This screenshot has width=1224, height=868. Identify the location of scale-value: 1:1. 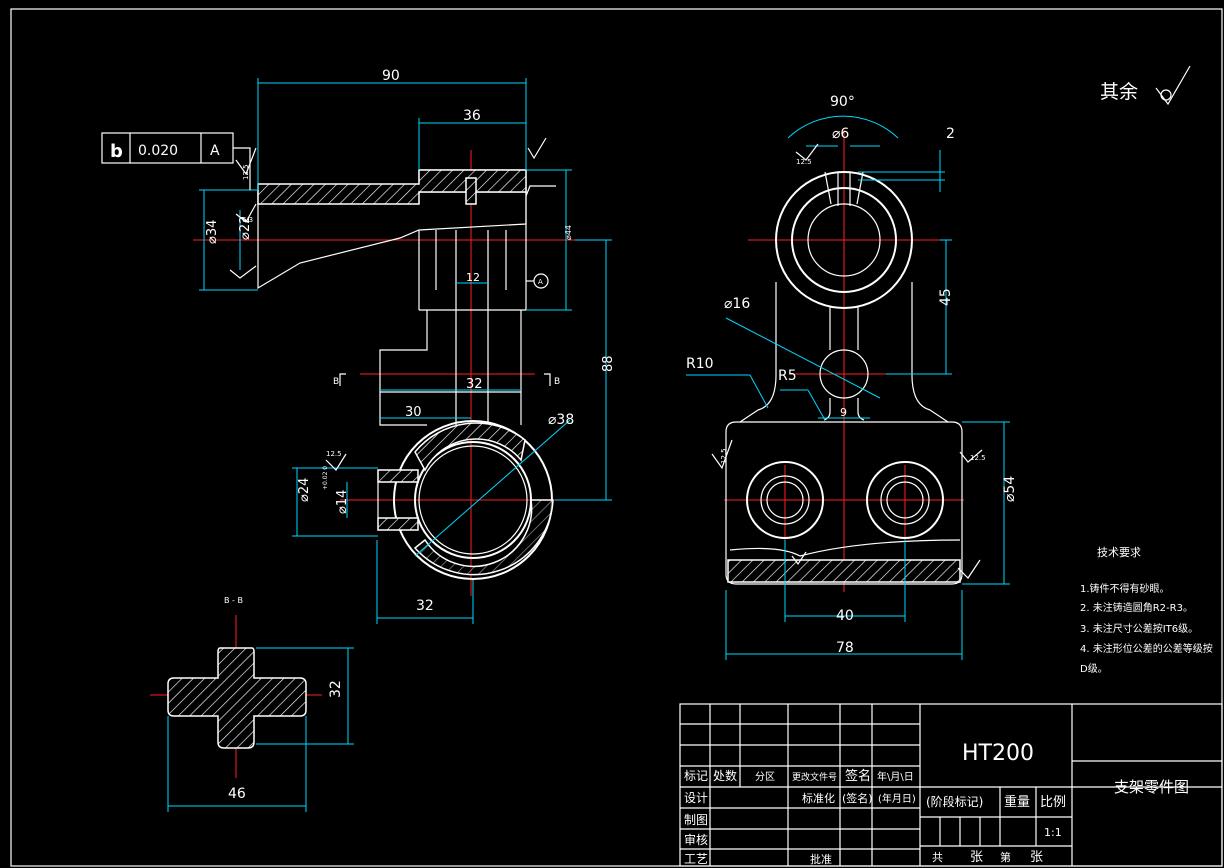
(1053, 832).